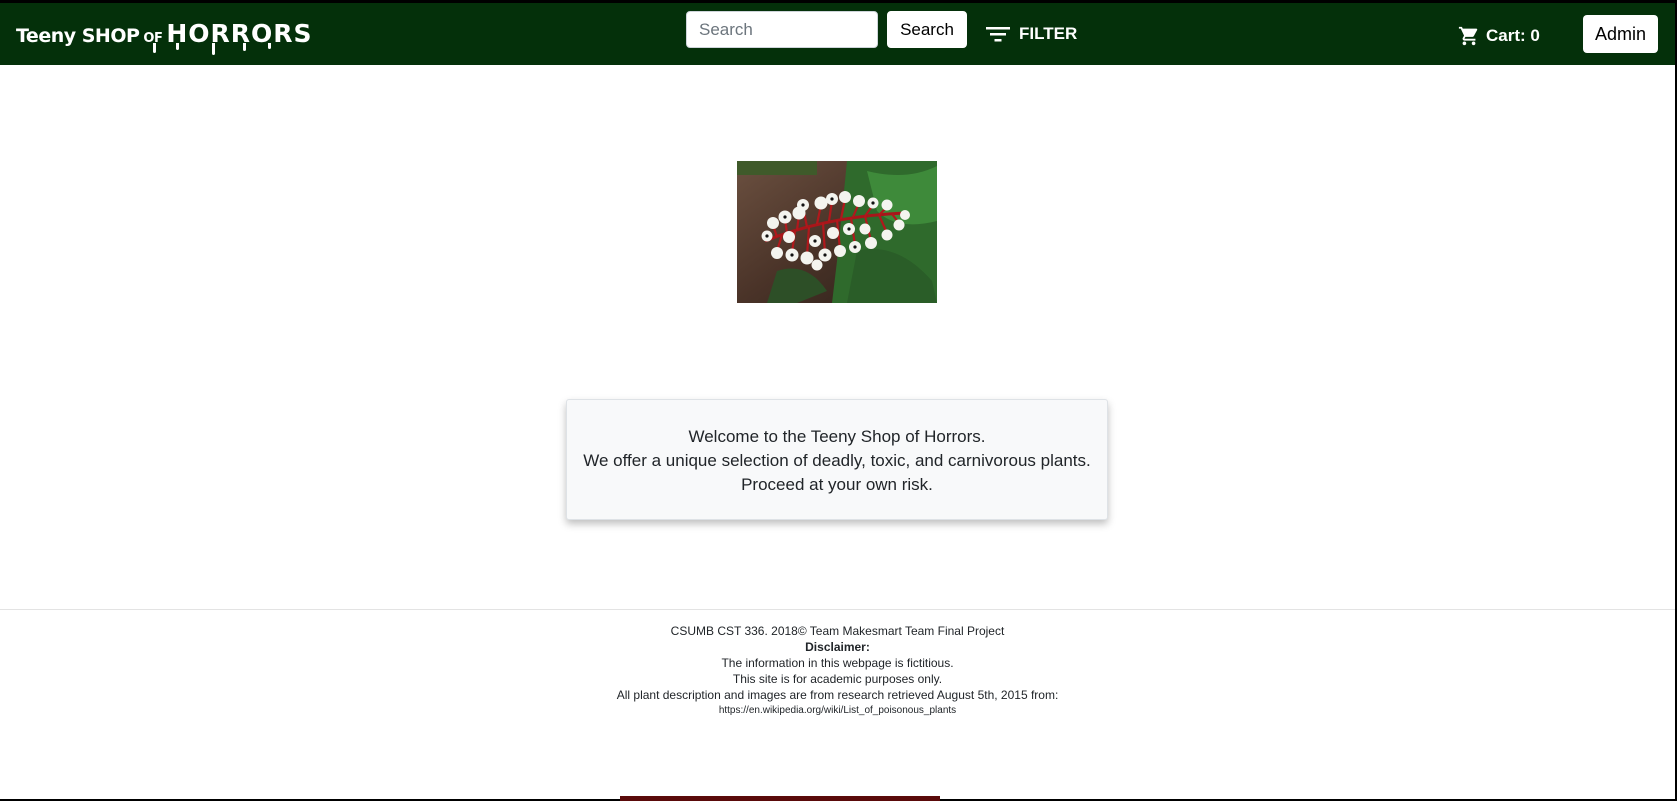 This screenshot has width=1677, height=801. What do you see at coordinates (239, 33) in the screenshot?
I see `logo-text-horrors: HORRORS` at bounding box center [239, 33].